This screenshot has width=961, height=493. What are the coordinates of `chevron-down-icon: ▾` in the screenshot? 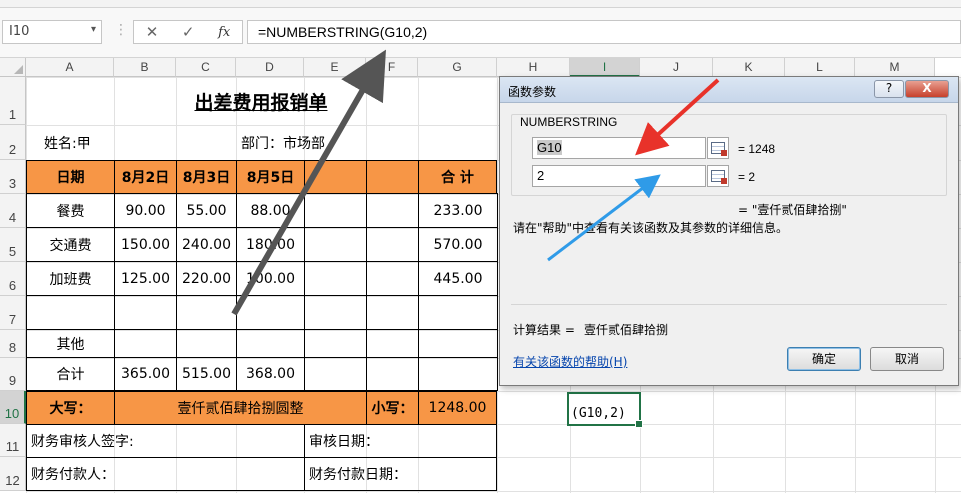 It's located at (93, 29).